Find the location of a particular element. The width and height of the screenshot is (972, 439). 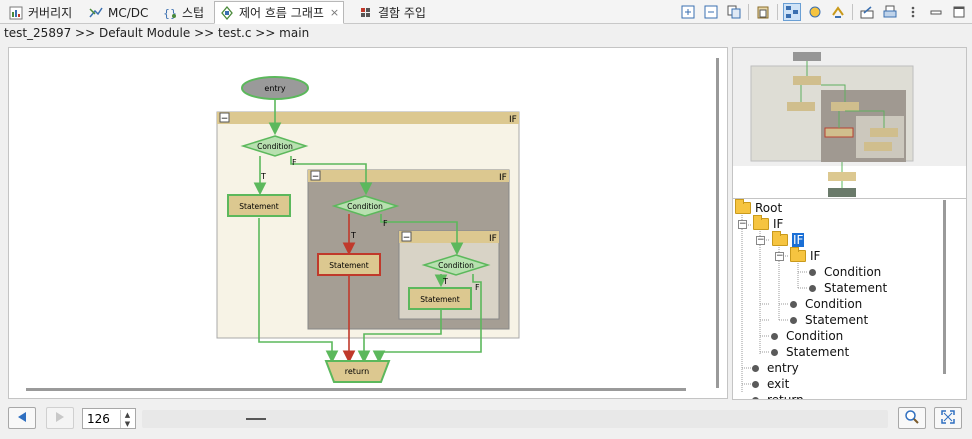

zoom-value: 126 is located at coordinates (98, 418).